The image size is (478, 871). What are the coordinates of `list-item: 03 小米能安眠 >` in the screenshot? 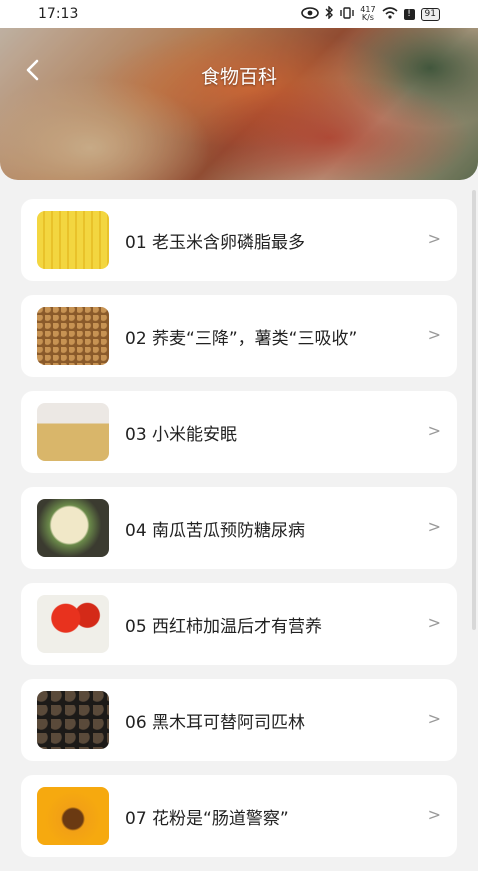 It's located at (239, 432).